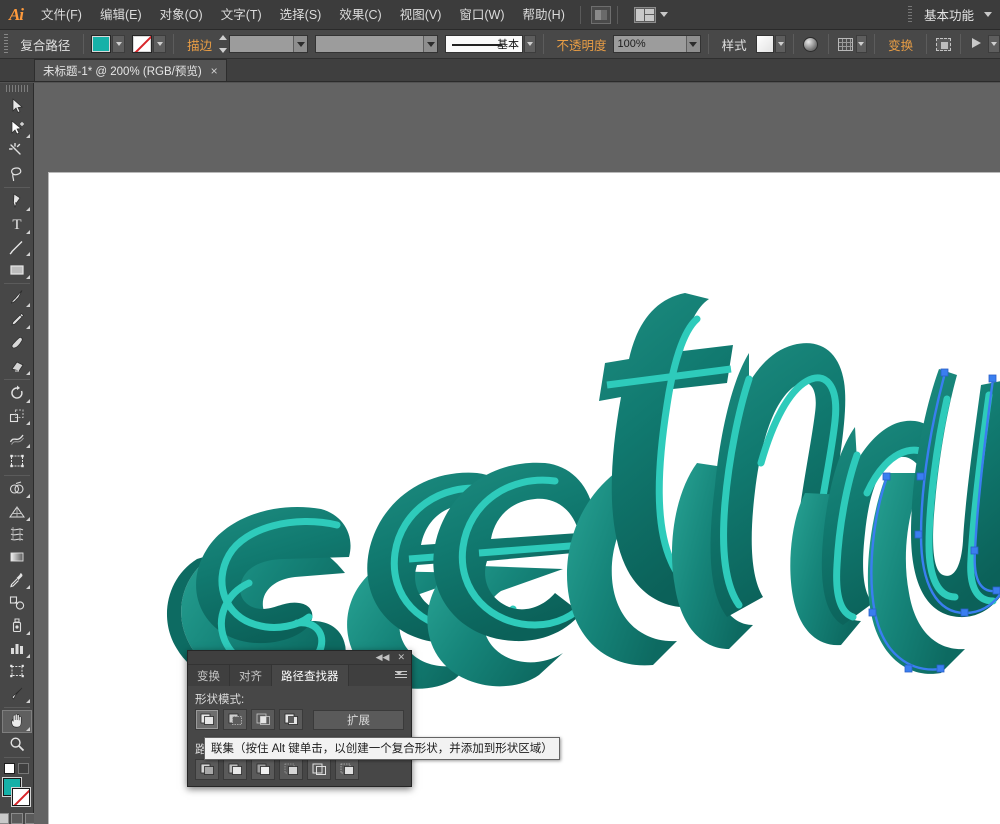 This screenshot has height=824, width=1000. Describe the element at coordinates (23, 769) in the screenshot. I see `swap-fill-stroke-icon` at that location.